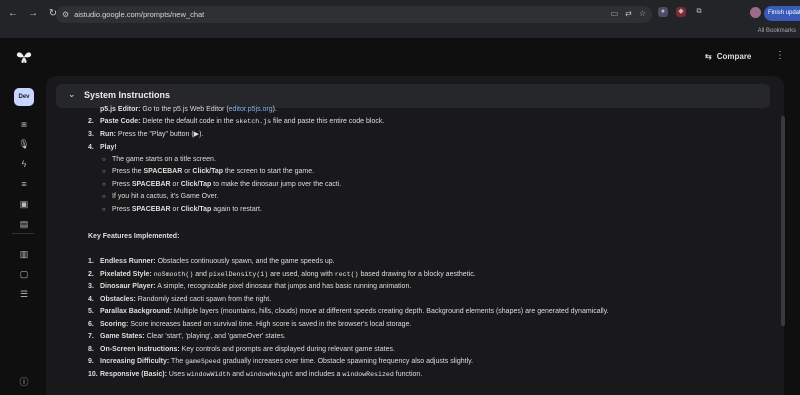 This screenshot has height=395, width=800. I want to click on more-options-icon: ⋮, so click(780, 55).